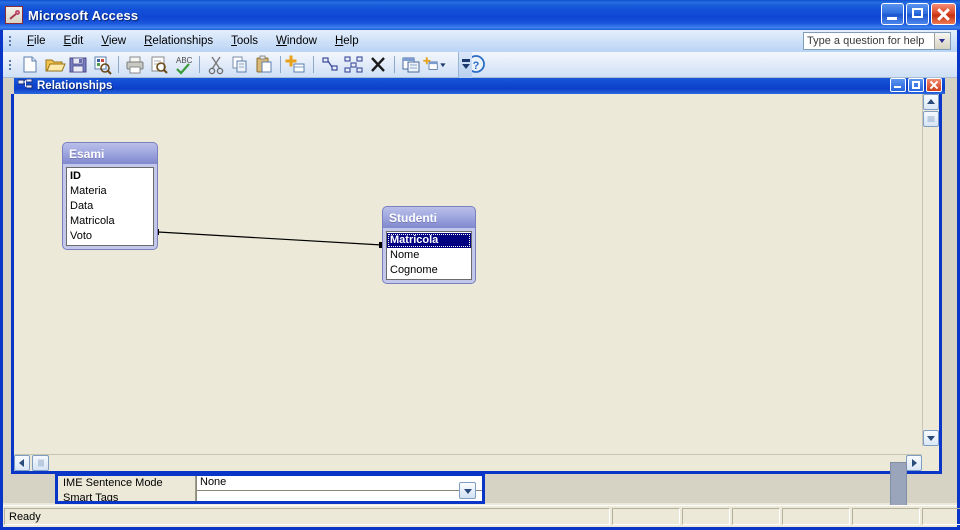  I want to click on menu-relationships: Relationships, so click(178, 41).